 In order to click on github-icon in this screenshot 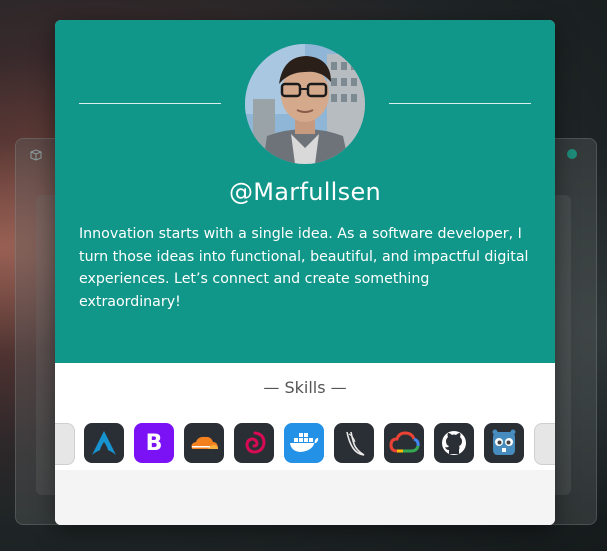, I will do `click(454, 443)`.